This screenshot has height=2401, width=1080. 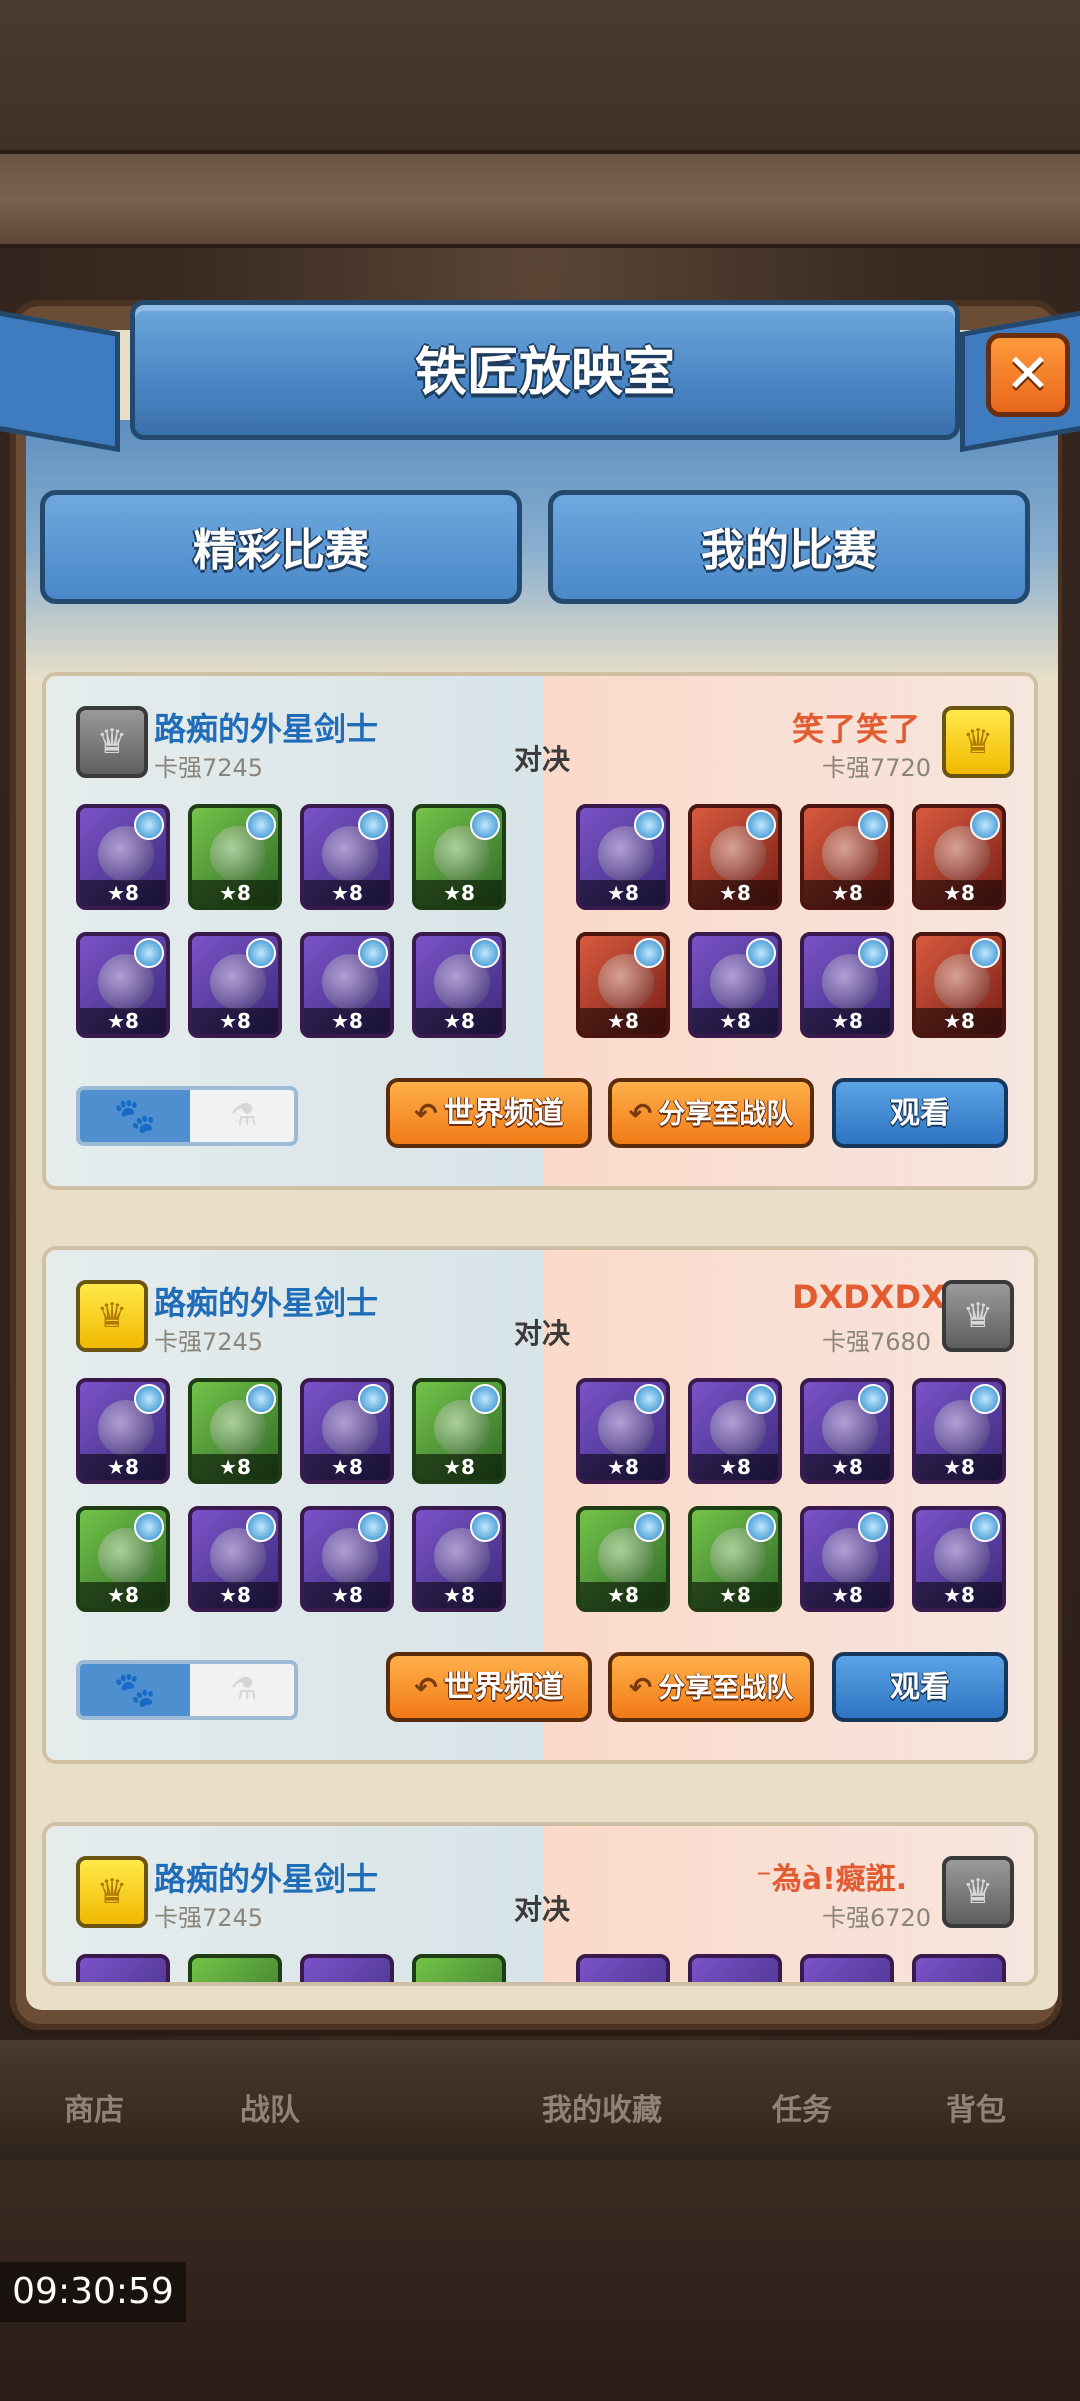 I want to click on nav-shop: 商店, so click(x=94, y=2107).